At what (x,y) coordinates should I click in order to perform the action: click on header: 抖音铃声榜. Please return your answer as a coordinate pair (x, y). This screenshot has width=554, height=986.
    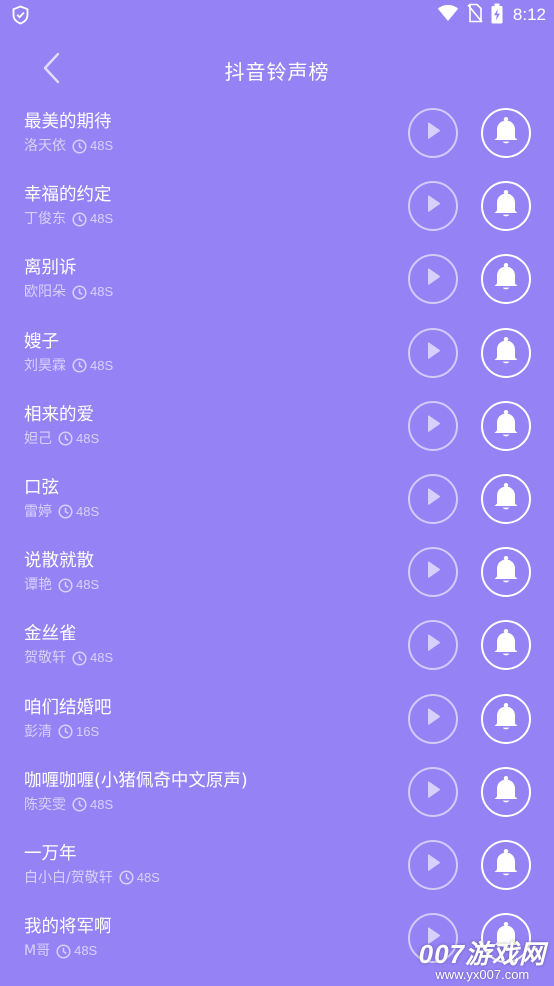
    Looking at the image, I should click on (277, 69).